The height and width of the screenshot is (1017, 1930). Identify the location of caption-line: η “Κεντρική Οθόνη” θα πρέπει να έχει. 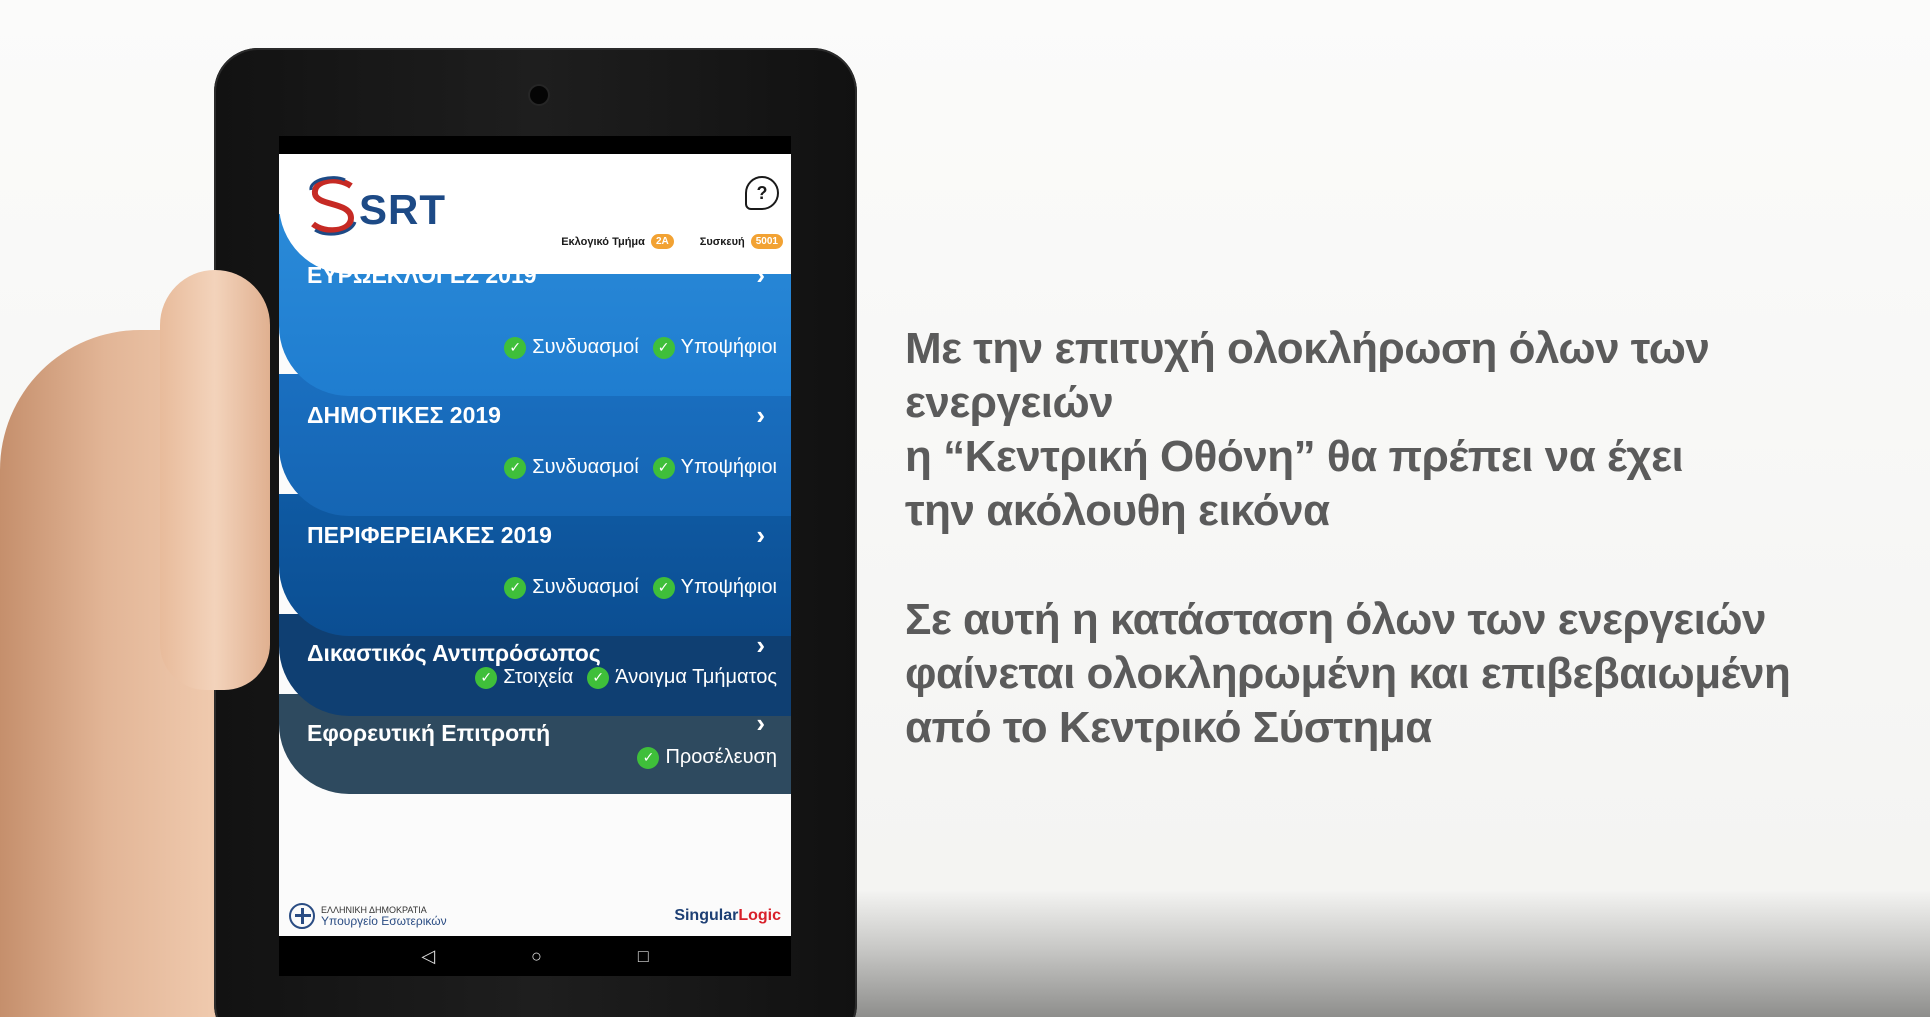
(1294, 456).